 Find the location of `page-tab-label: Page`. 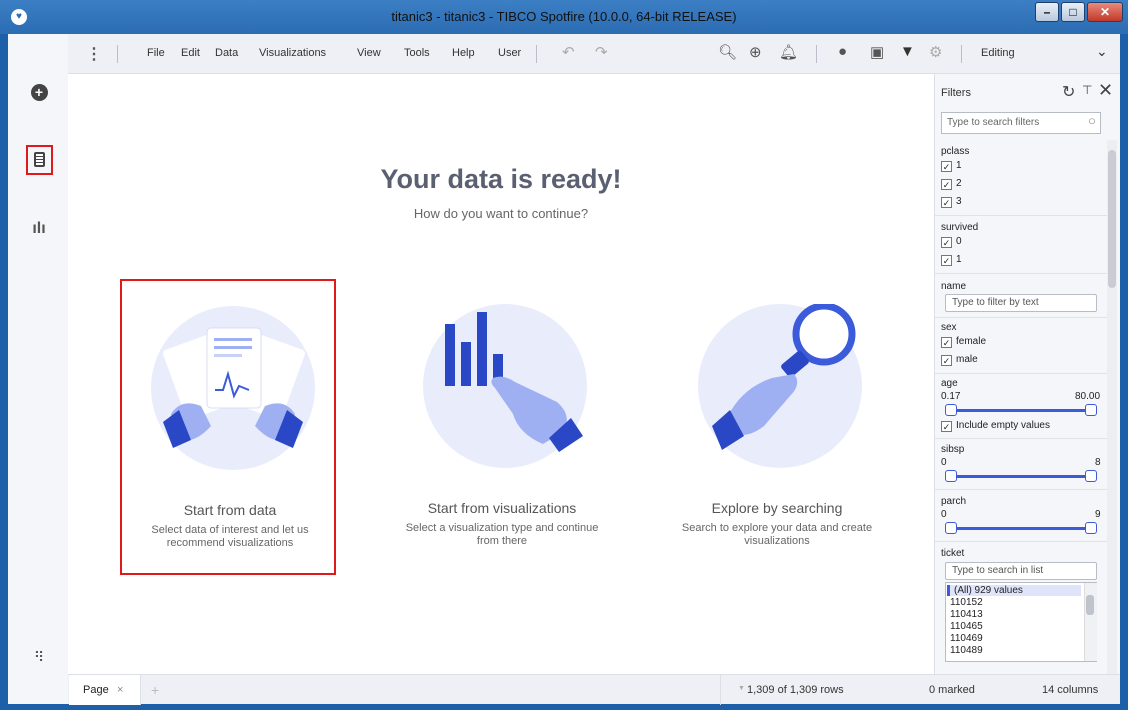

page-tab-label: Page is located at coordinates (96, 690).